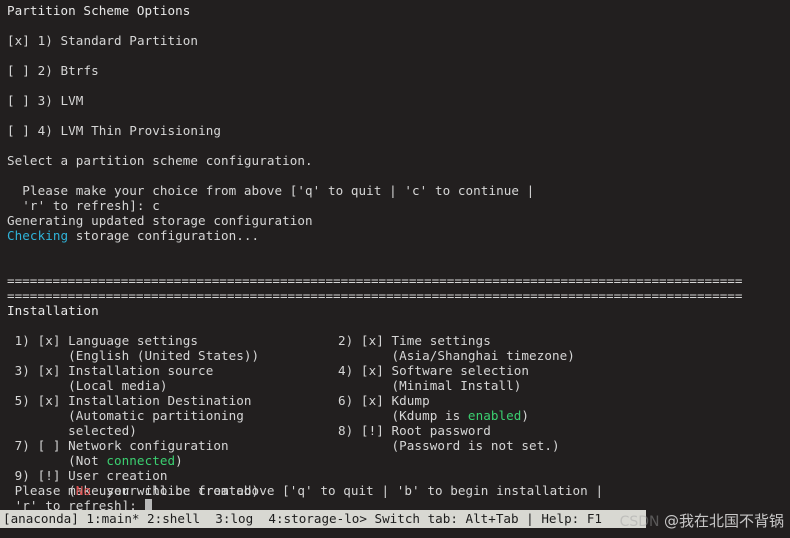 The width and height of the screenshot is (790, 538). Describe the element at coordinates (72, 430) in the screenshot. I see `menu-item-installation-destination-value-2: selected)` at that location.